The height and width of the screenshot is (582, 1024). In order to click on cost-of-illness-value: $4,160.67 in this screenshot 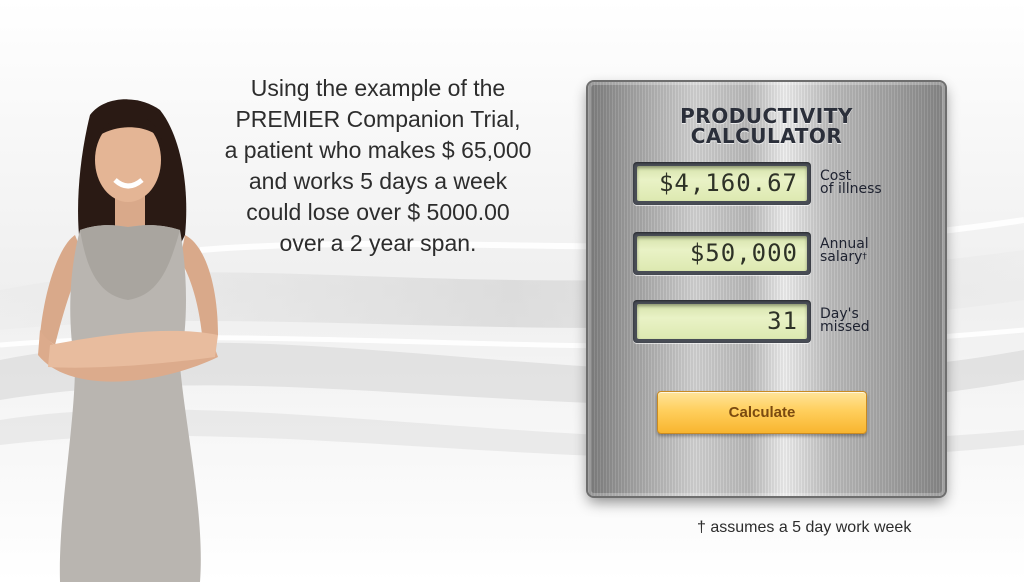, I will do `click(722, 183)`.